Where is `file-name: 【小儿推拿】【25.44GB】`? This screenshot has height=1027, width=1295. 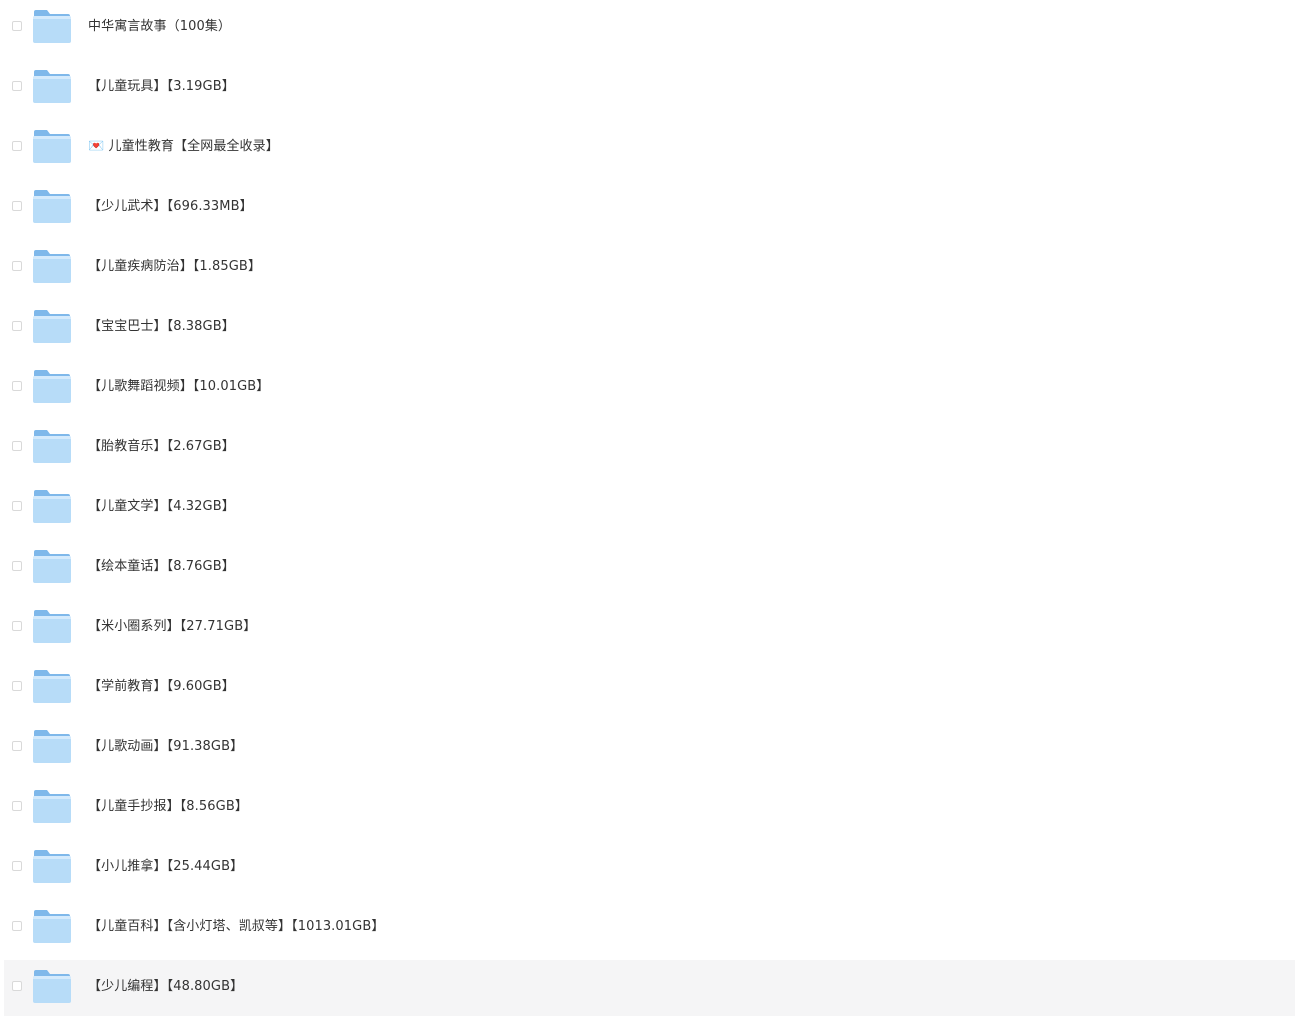
file-name: 【小儿推拿】【25.44GB】 is located at coordinates (165, 867).